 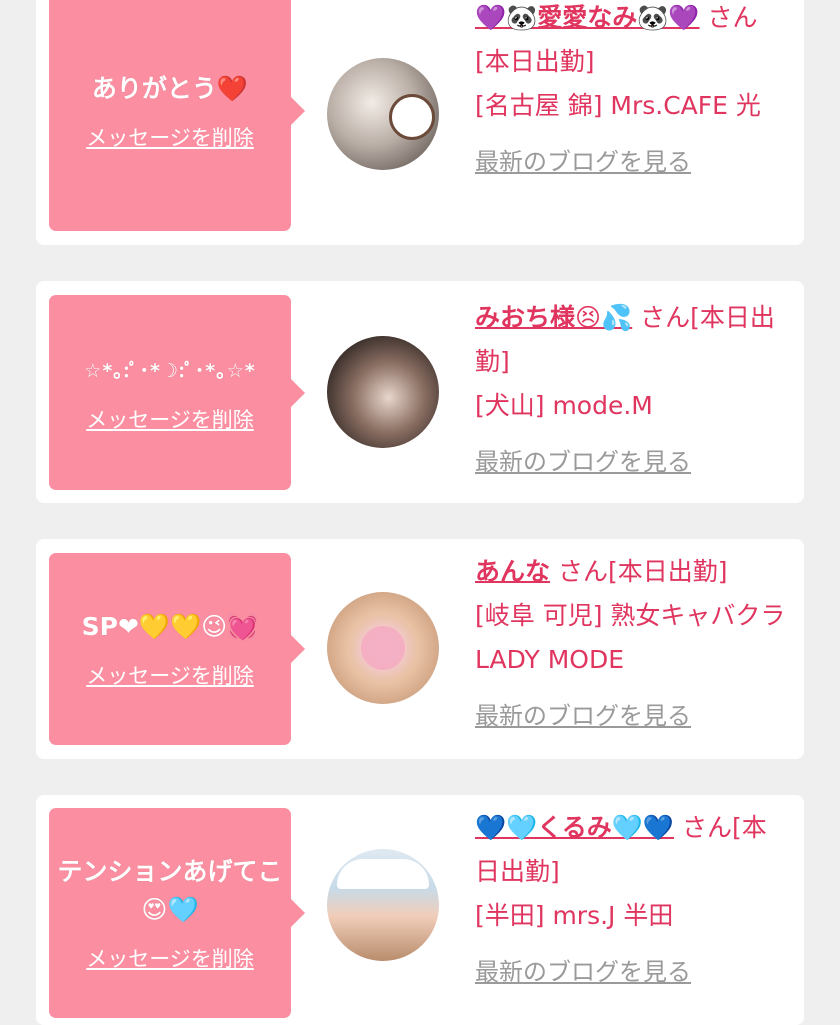 I want to click on heart-icon, so click(x=383, y=648).